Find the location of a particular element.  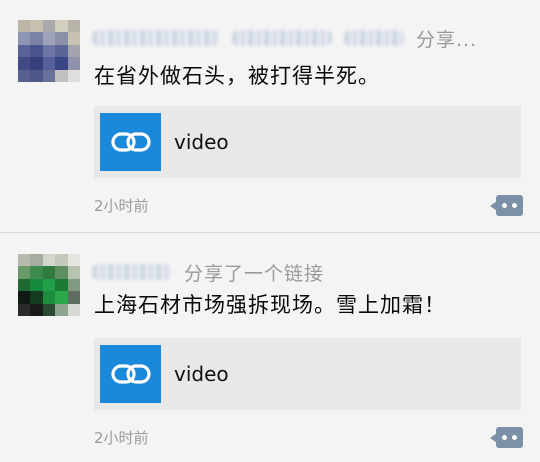

post-header: 分享了一个链接 is located at coordinates (208, 272).